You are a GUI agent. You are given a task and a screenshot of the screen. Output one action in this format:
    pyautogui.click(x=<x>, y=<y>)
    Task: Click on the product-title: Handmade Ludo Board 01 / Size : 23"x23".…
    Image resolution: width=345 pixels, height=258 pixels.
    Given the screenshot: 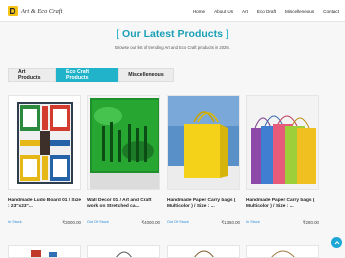 What is the action you would take?
    pyautogui.click(x=45, y=204)
    